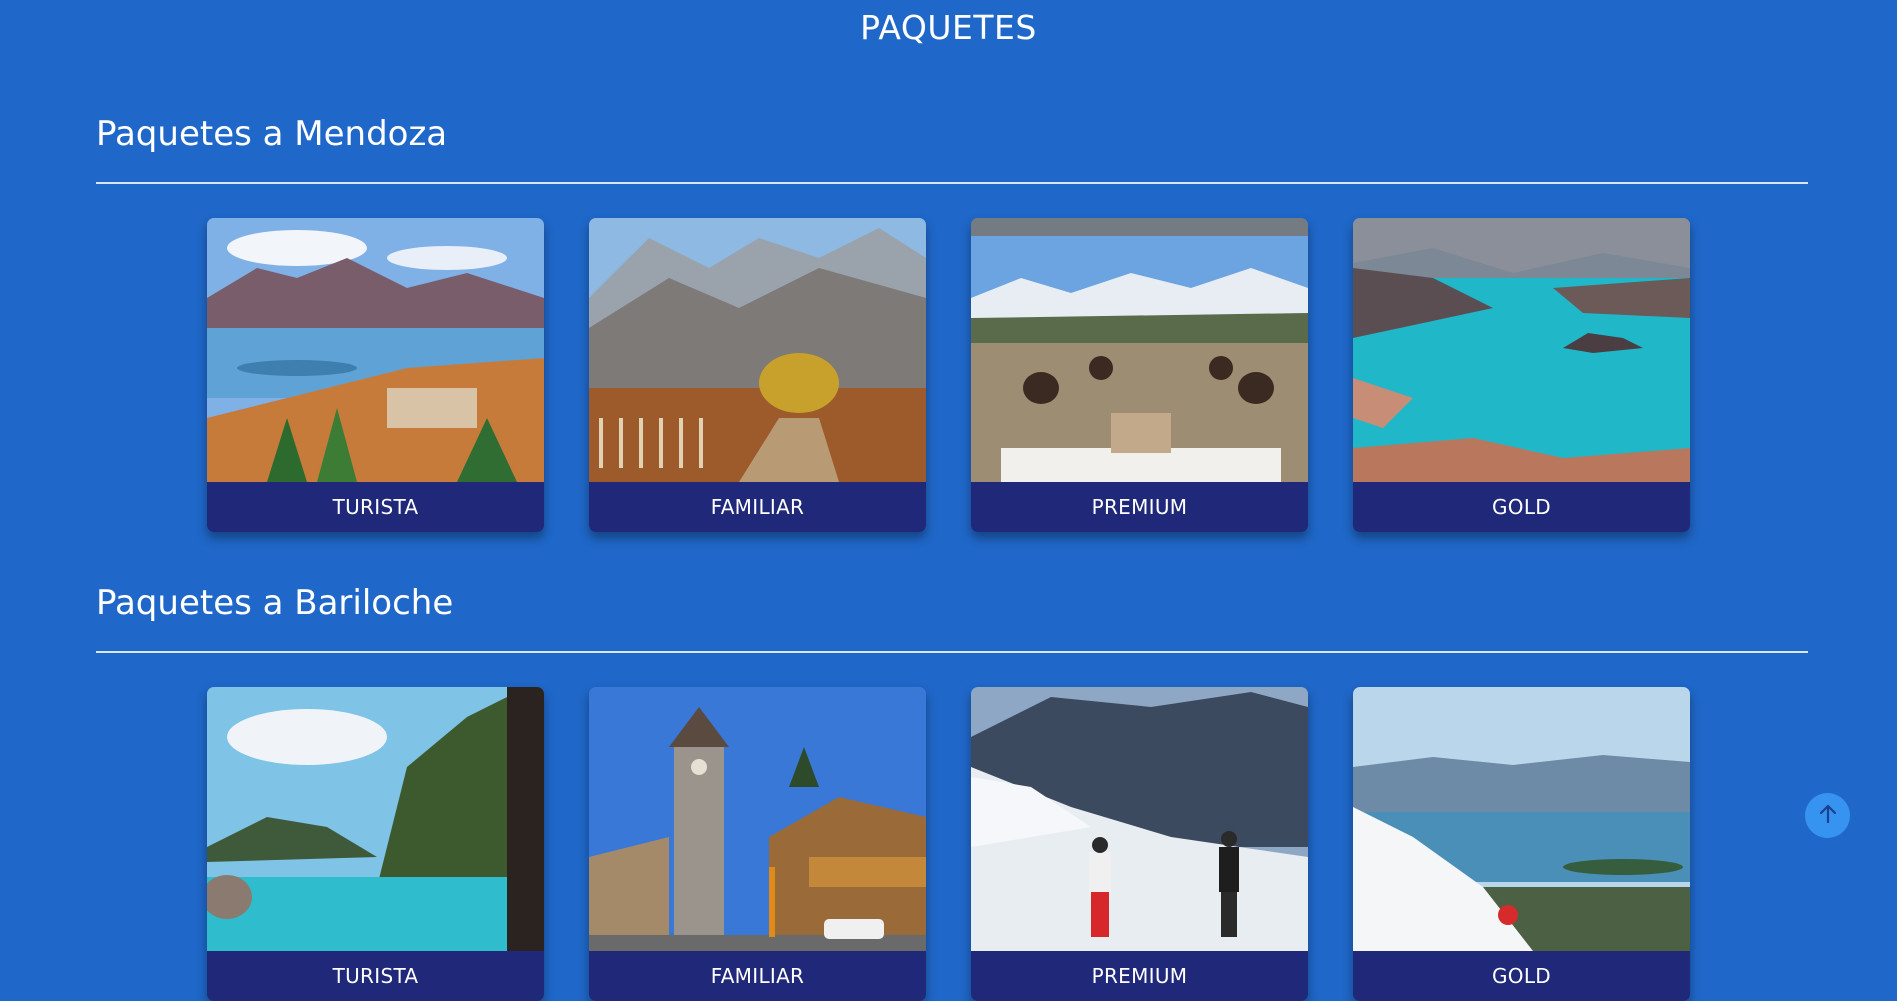 This screenshot has height=1001, width=1897. I want to click on package-card-mendoza-familiar: FAMILIAR, so click(757, 375).